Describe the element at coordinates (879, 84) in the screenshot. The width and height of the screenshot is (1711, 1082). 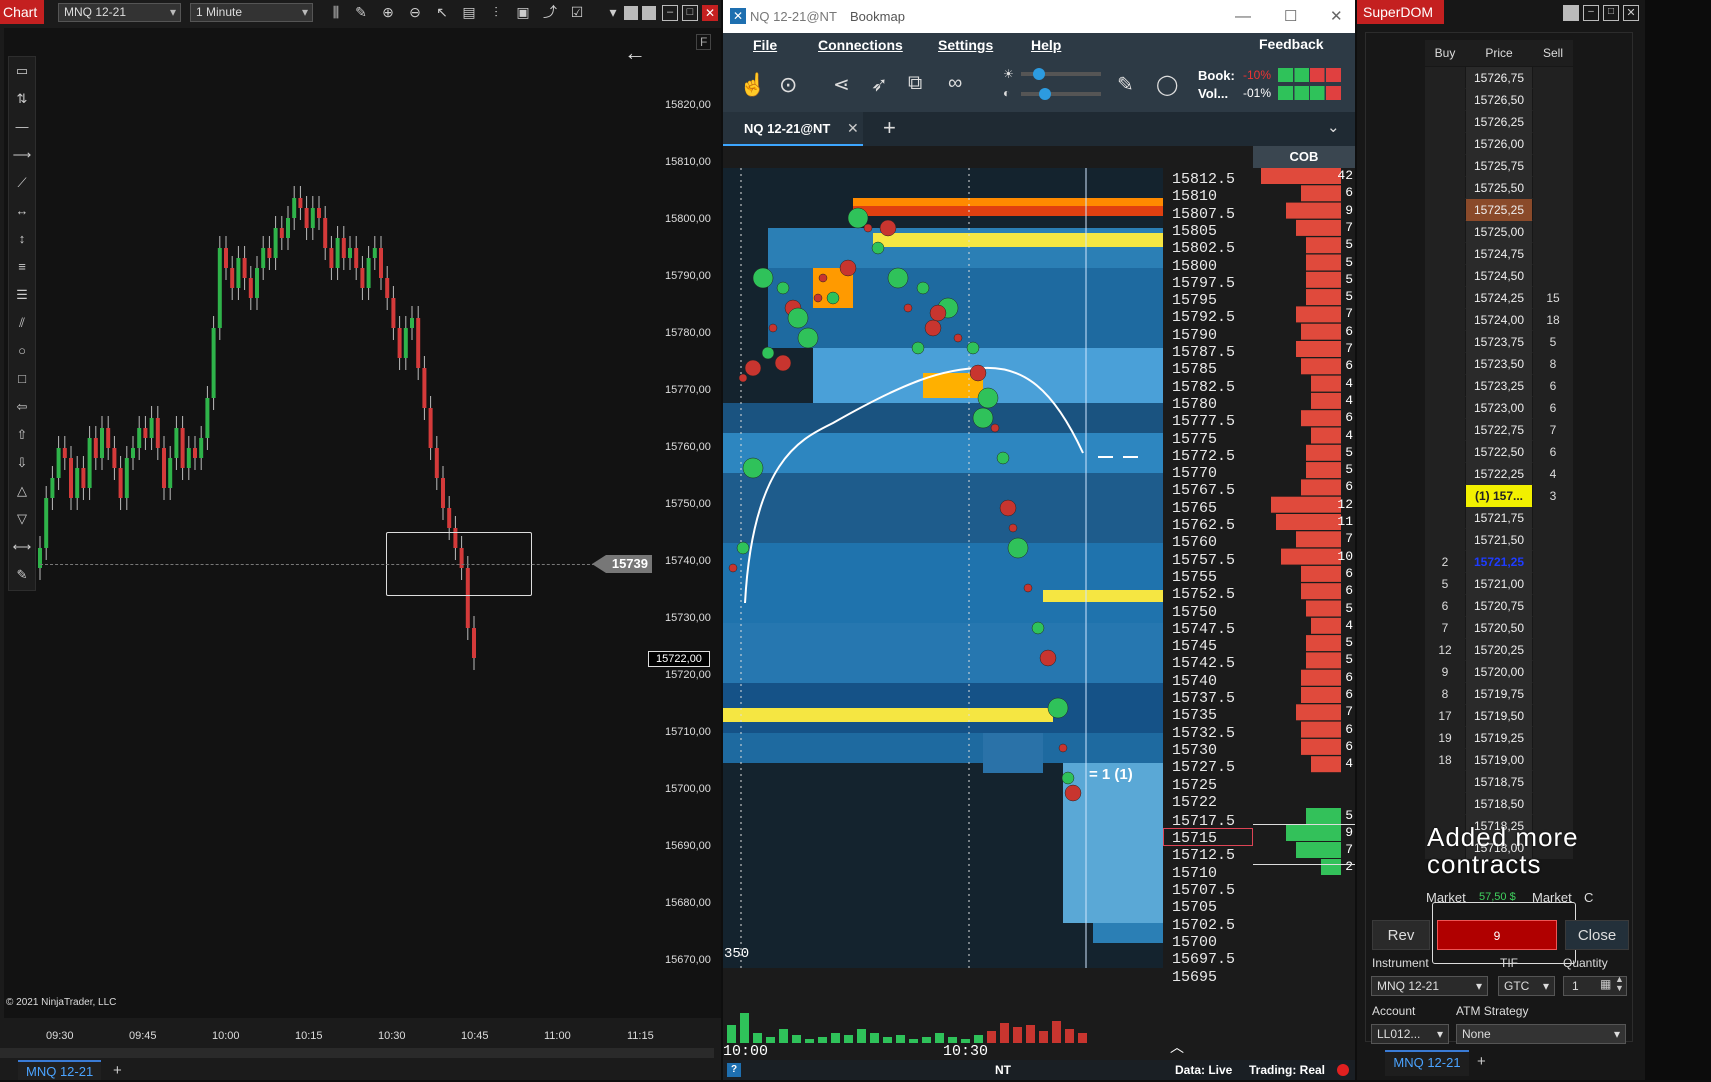
I see `rocket-icon: ➶` at that location.